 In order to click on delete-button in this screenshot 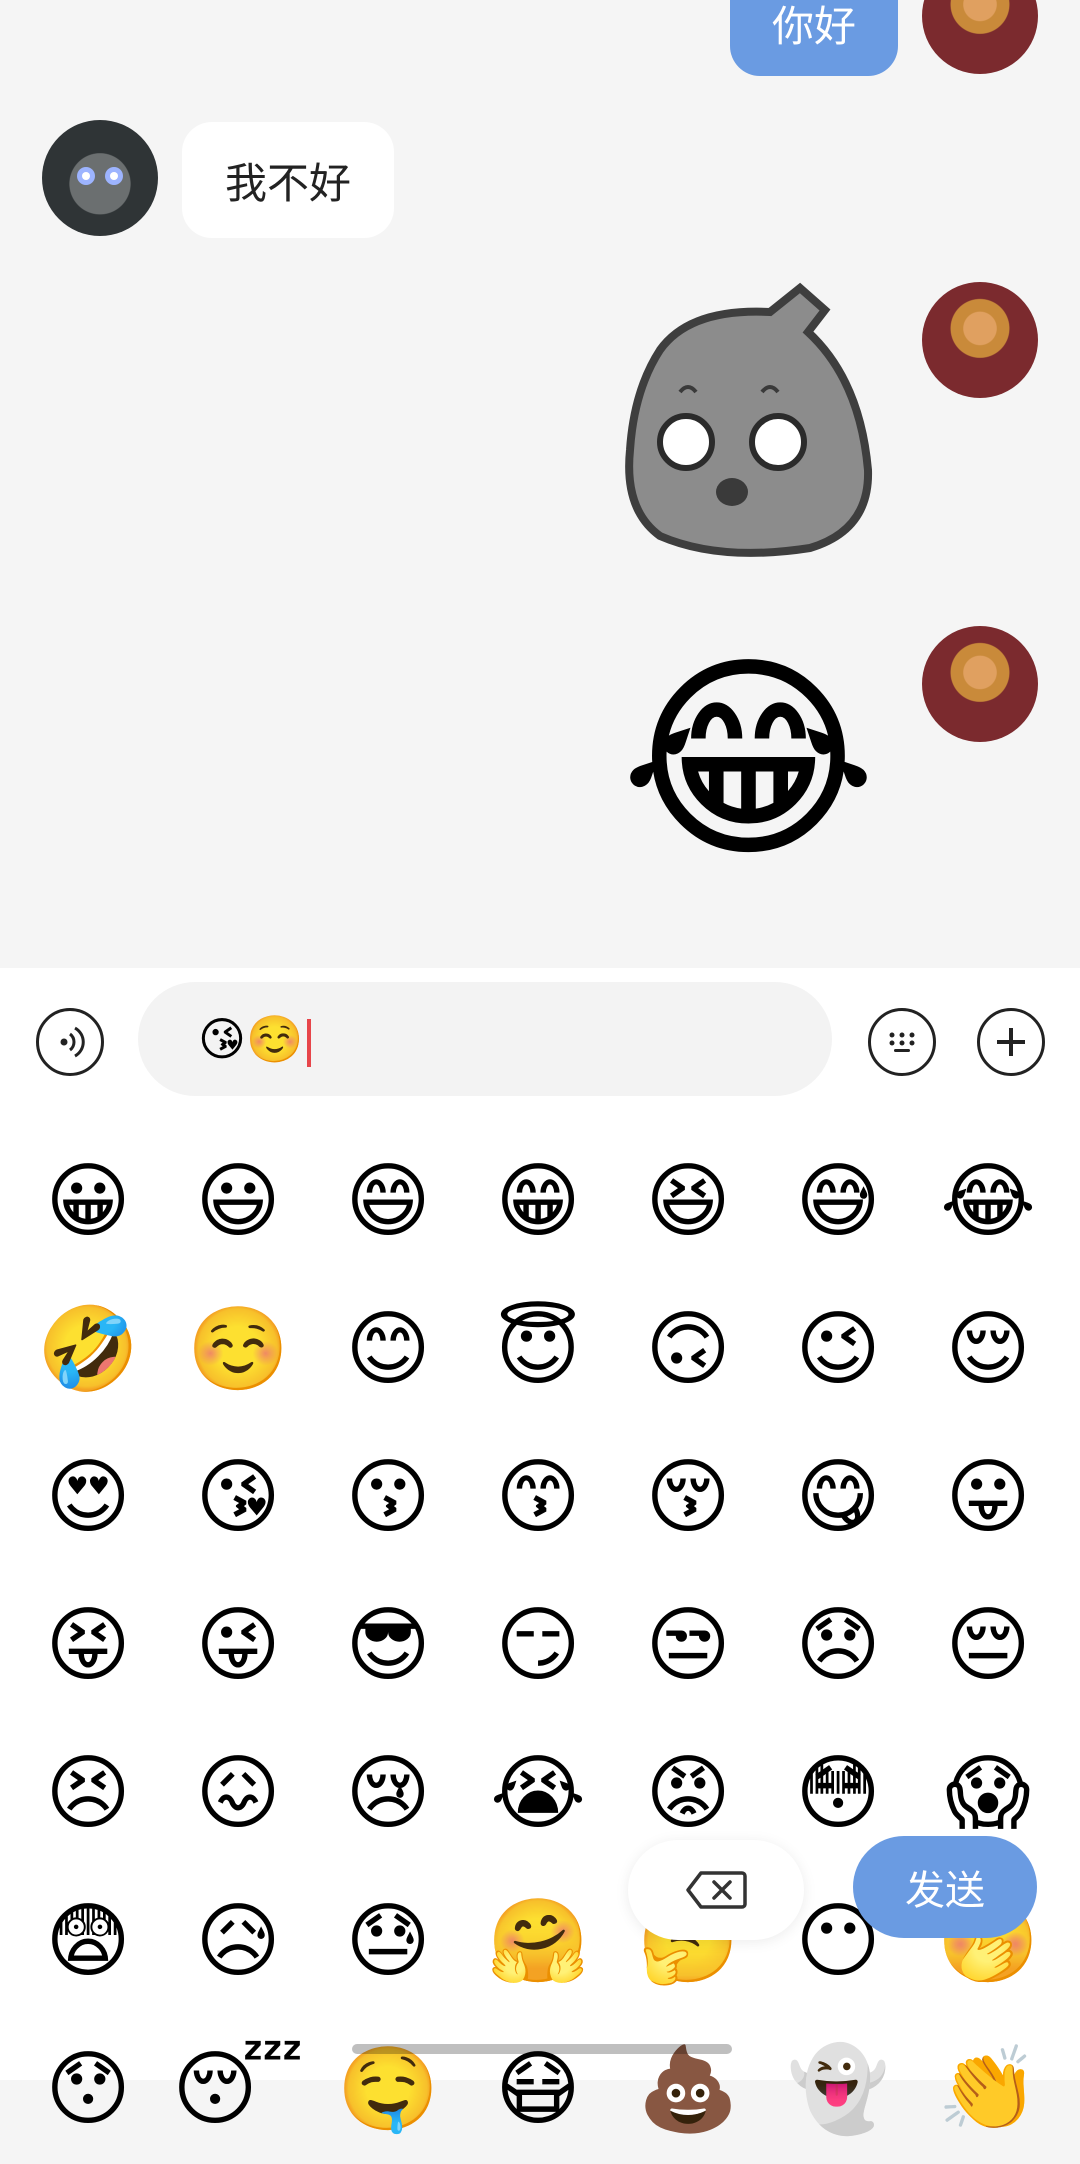, I will do `click(716, 1890)`.